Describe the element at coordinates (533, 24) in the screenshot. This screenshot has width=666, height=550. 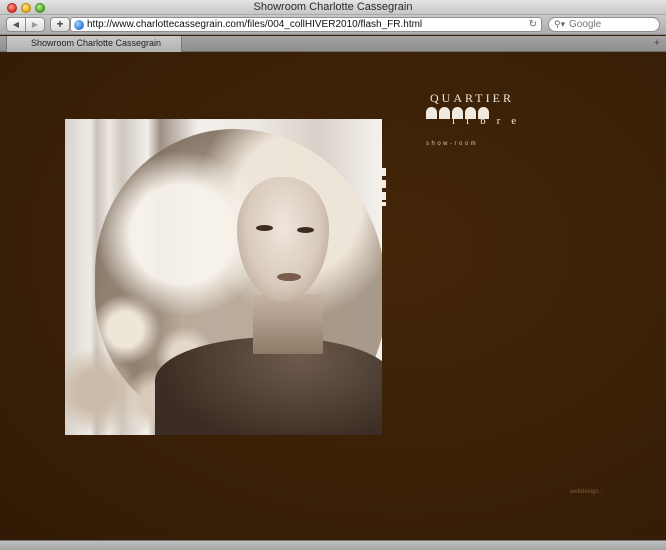
I see `reload-icon: ↻` at that location.